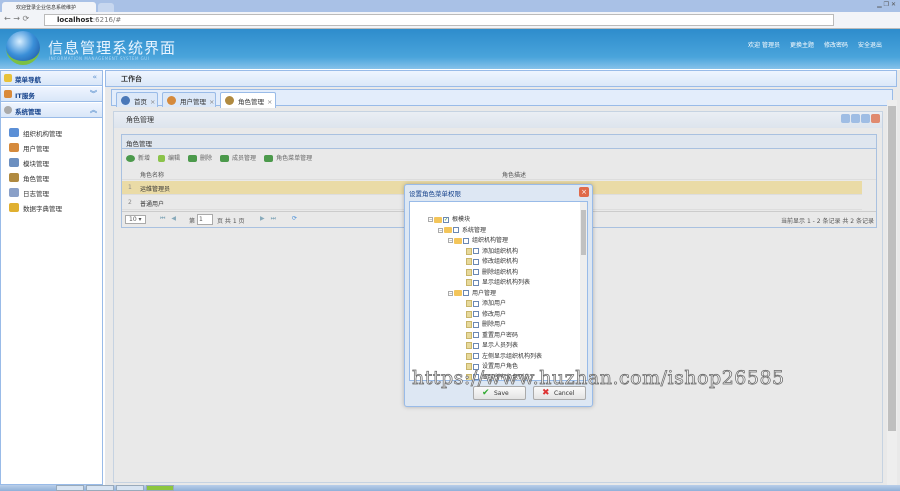 The height and width of the screenshot is (491, 900). I want to click on tree-node: 添加用户, so click(482, 303).